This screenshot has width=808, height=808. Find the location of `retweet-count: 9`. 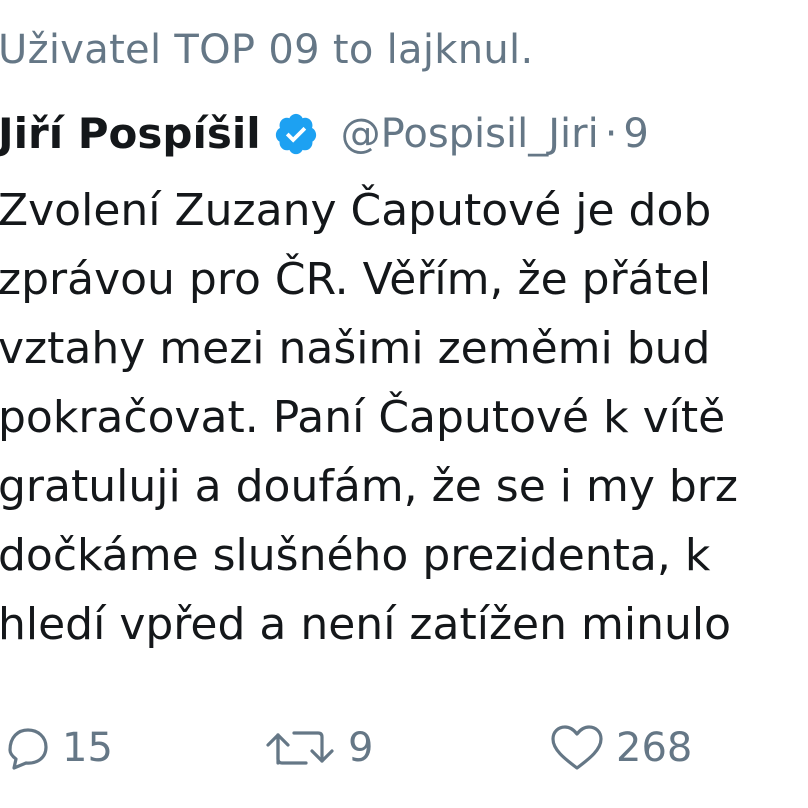

retweet-count: 9 is located at coordinates (361, 748).